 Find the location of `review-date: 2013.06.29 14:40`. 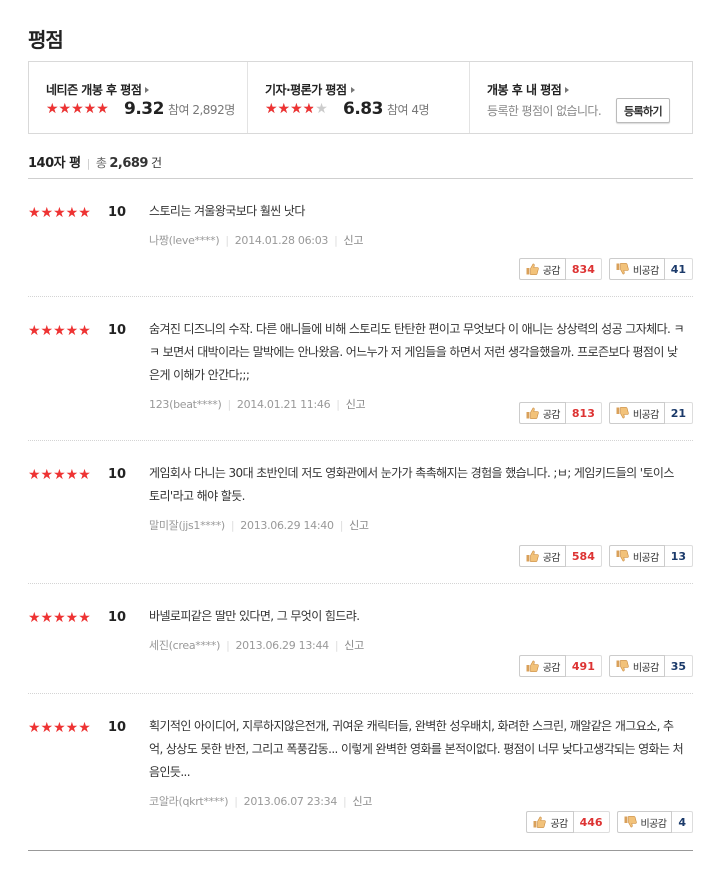

review-date: 2013.06.29 14:40 is located at coordinates (287, 525).